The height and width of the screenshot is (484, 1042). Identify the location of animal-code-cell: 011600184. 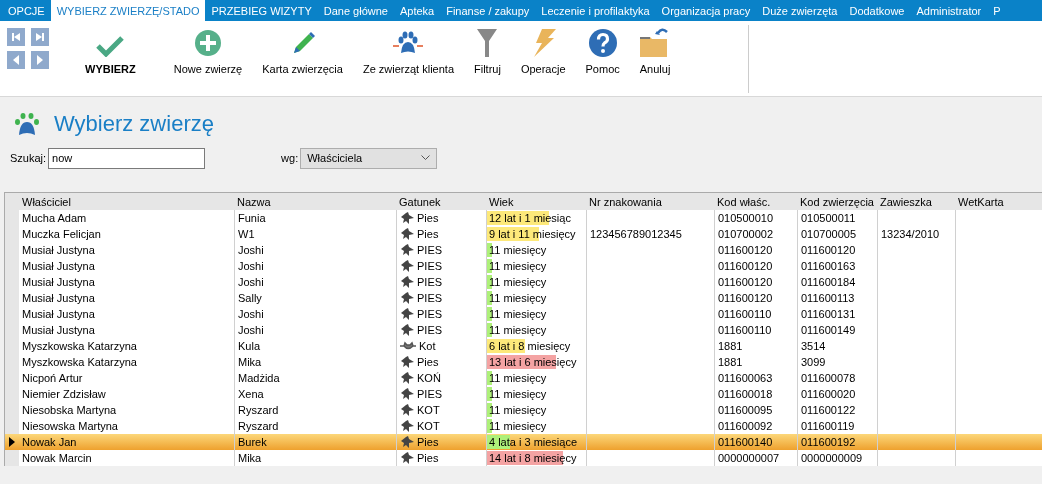
(828, 282).